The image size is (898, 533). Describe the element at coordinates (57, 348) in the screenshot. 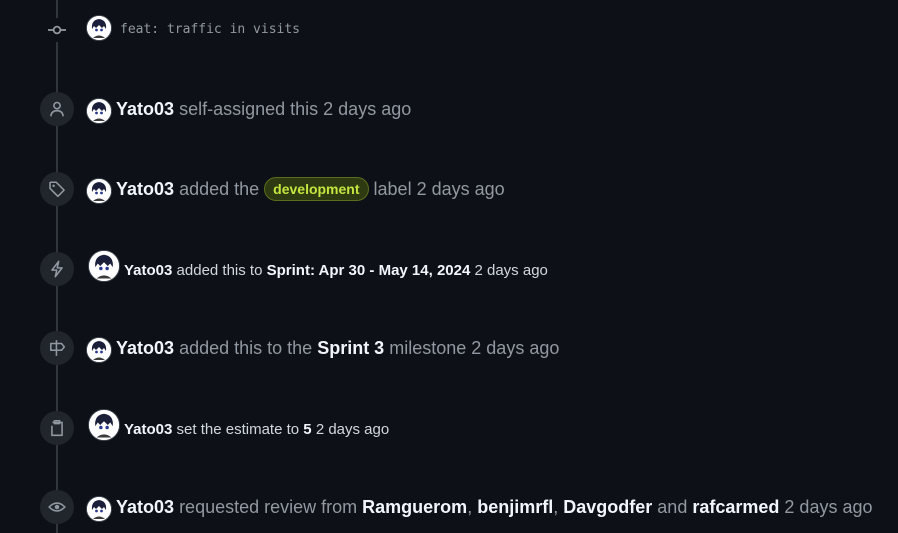

I see `milestone-icon` at that location.